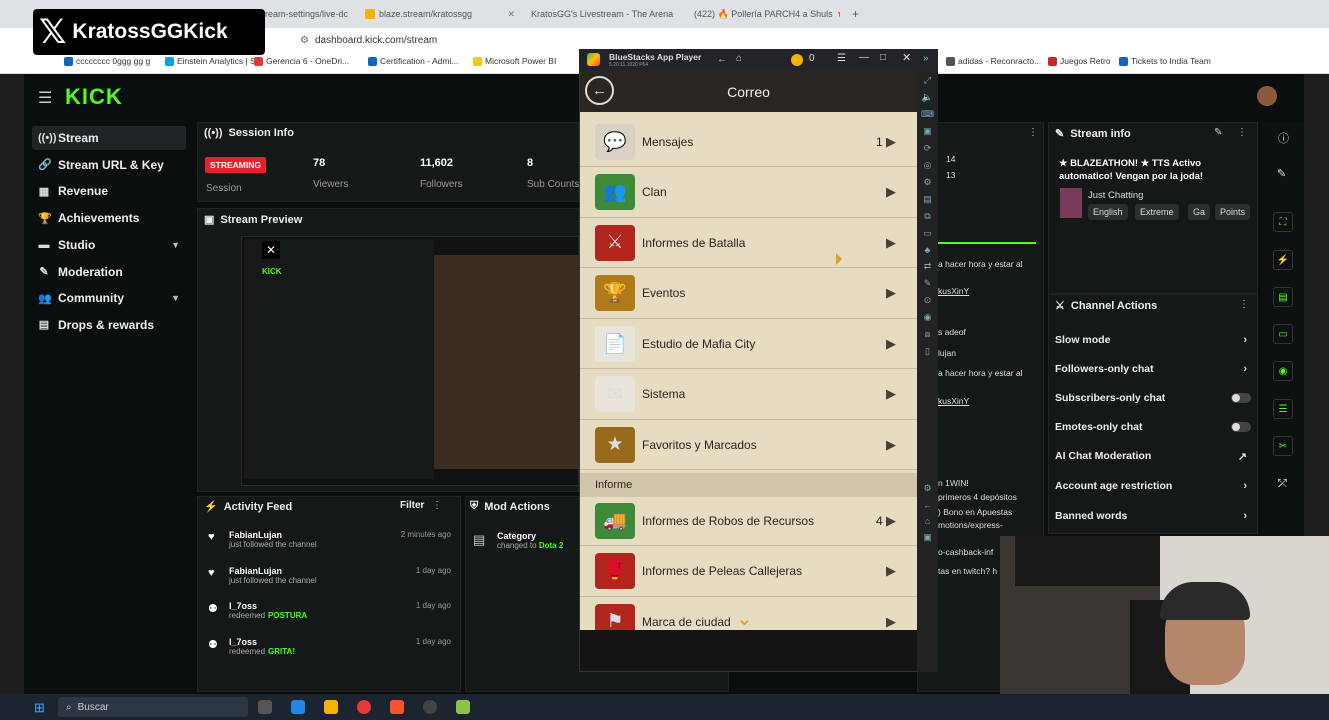 This screenshot has height=720, width=1329. I want to click on wrench-tool-icon: ✂, so click(1283, 446).